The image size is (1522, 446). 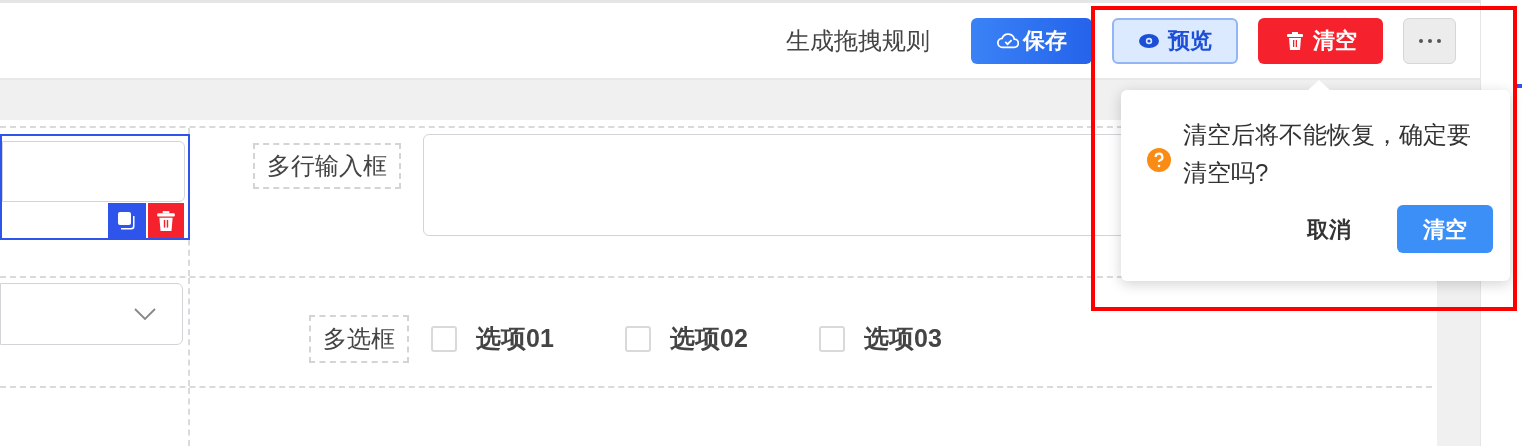 I want to click on ellipsis-icon, so click(x=1429, y=40).